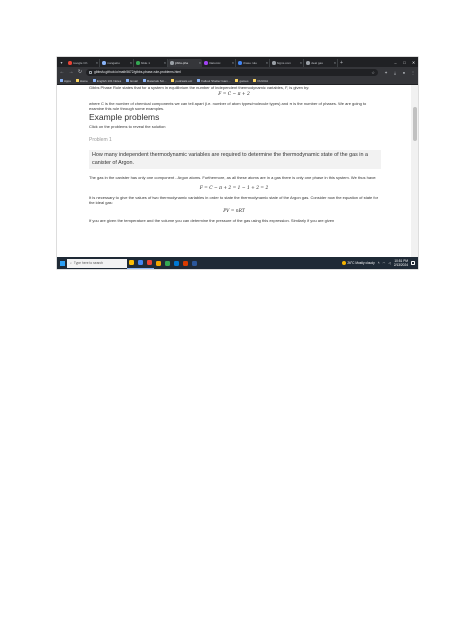 The height and width of the screenshot is (632, 474). Describe the element at coordinates (61, 62) in the screenshot. I see `tab-search-icon: ▾` at that location.